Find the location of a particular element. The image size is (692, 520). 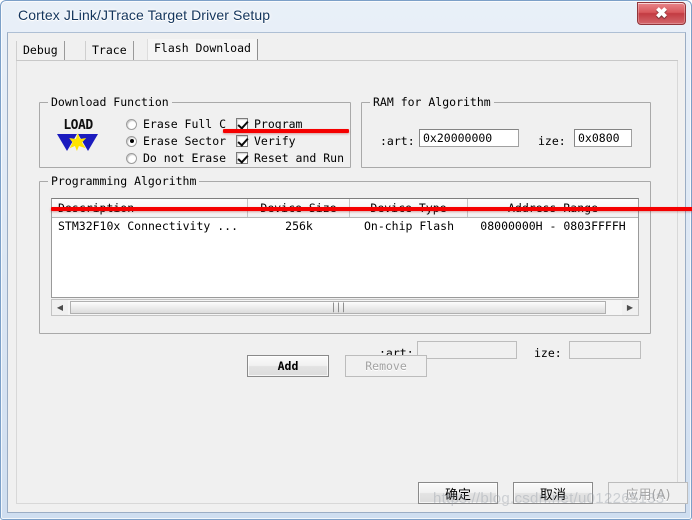

add-button: Add is located at coordinates (288, 366).